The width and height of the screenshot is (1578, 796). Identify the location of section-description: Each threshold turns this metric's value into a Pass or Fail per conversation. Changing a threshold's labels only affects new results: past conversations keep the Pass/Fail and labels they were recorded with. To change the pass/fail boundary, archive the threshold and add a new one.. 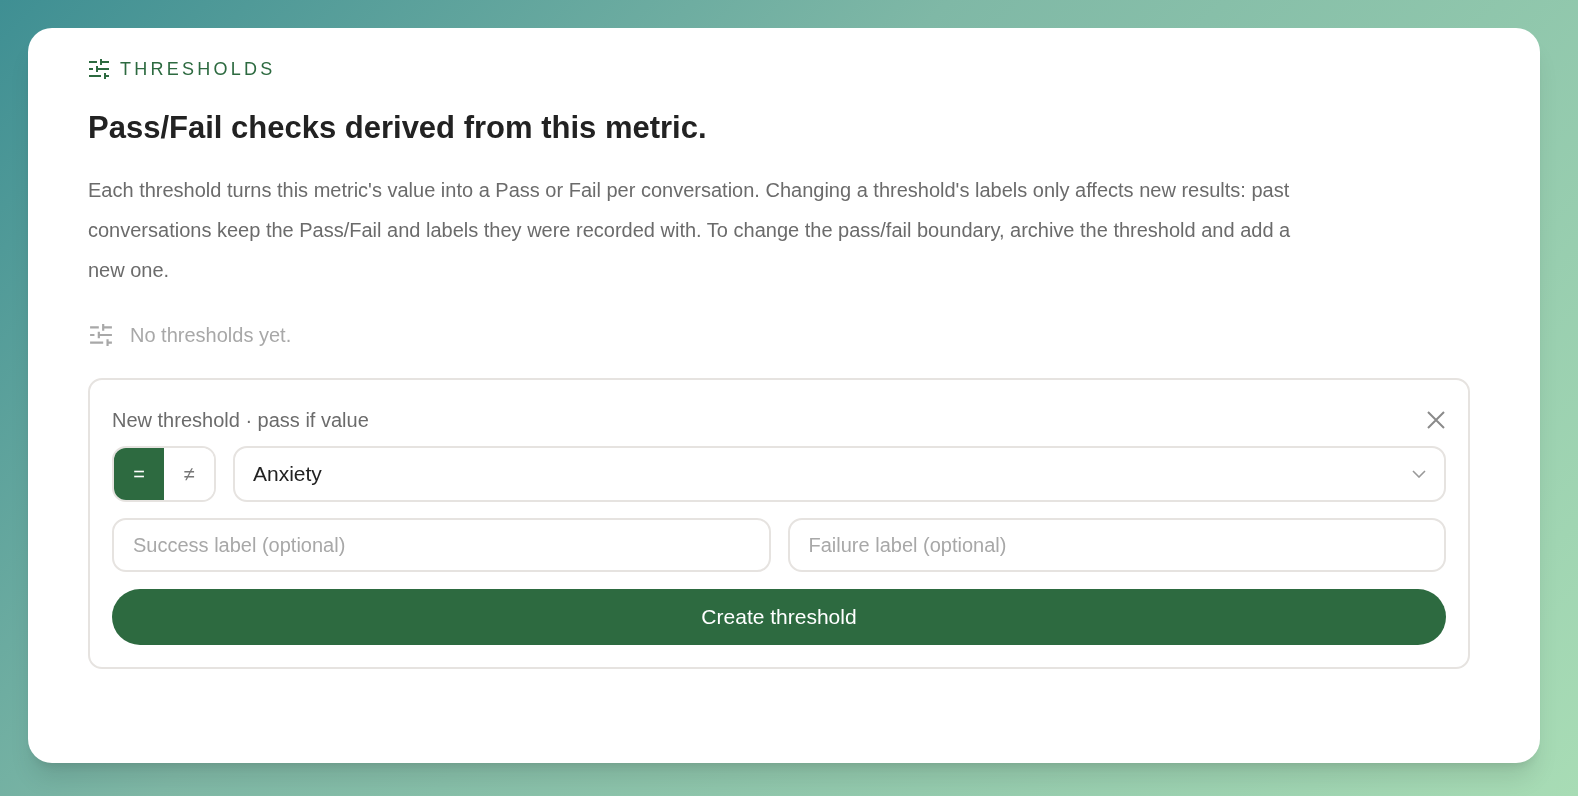
(690, 230).